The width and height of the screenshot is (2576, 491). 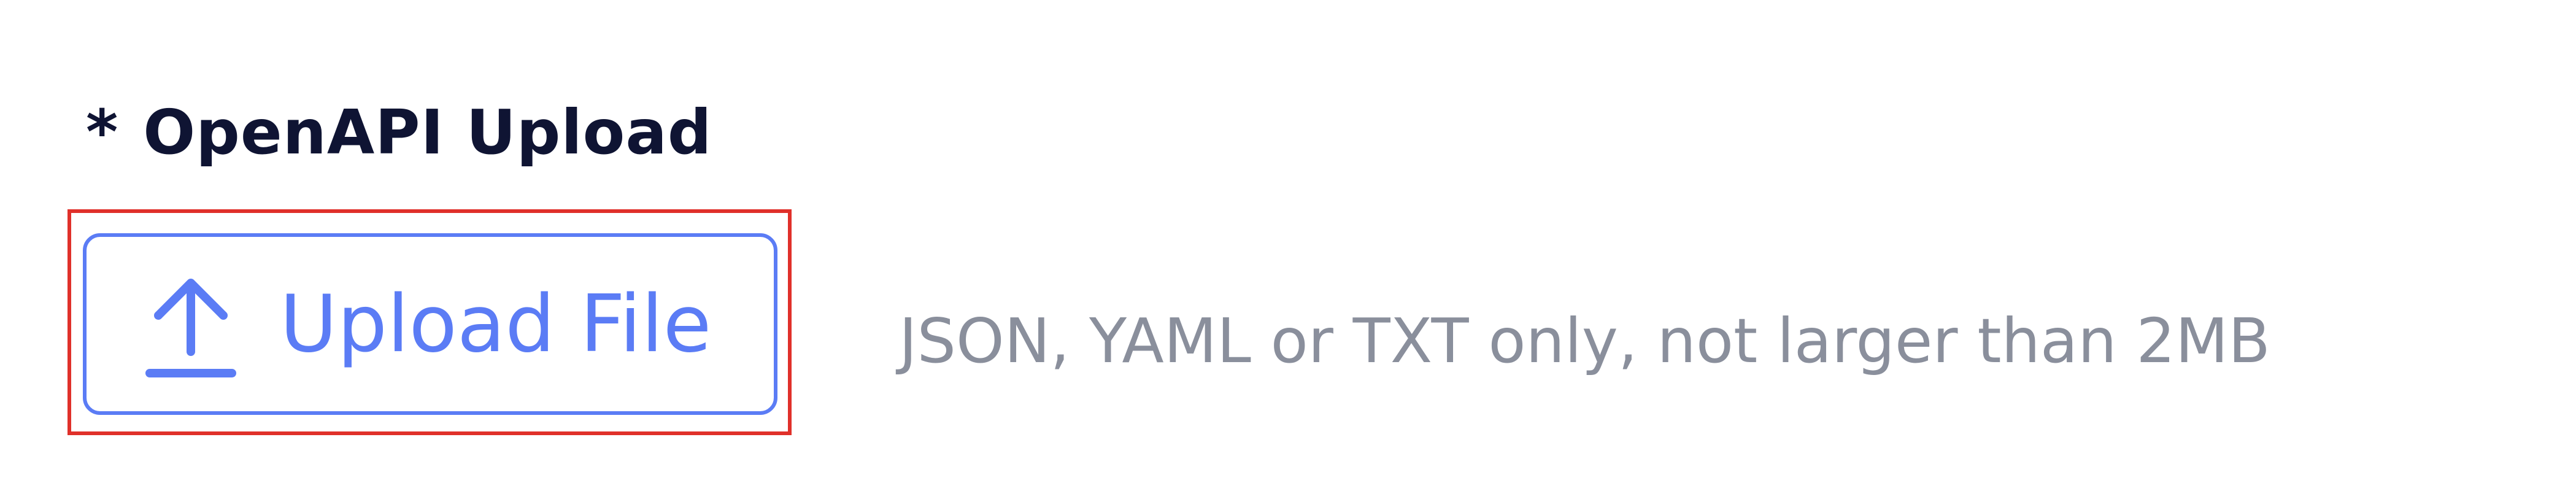 What do you see at coordinates (496, 324) in the screenshot?
I see `upload-file-label: Upload File` at bounding box center [496, 324].